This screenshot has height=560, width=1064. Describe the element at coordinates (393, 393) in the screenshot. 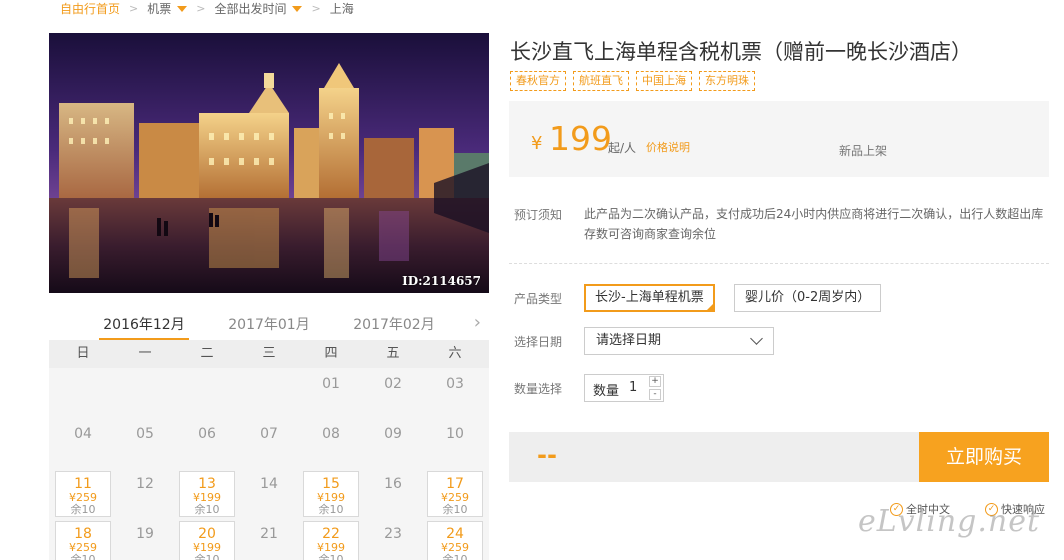

I see `calendar-day: 02` at that location.